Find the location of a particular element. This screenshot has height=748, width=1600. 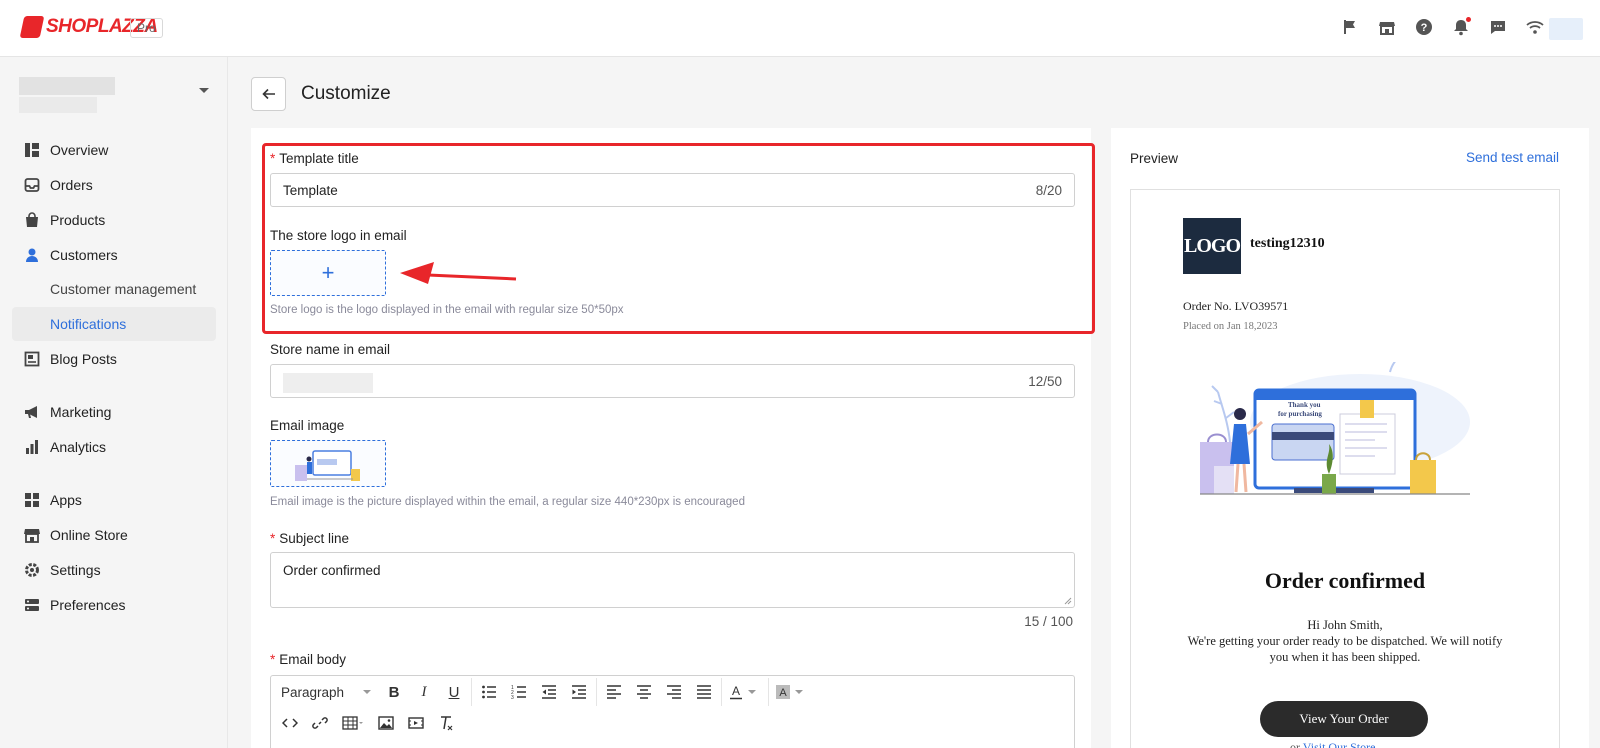

align-center-icon is located at coordinates (644, 692).